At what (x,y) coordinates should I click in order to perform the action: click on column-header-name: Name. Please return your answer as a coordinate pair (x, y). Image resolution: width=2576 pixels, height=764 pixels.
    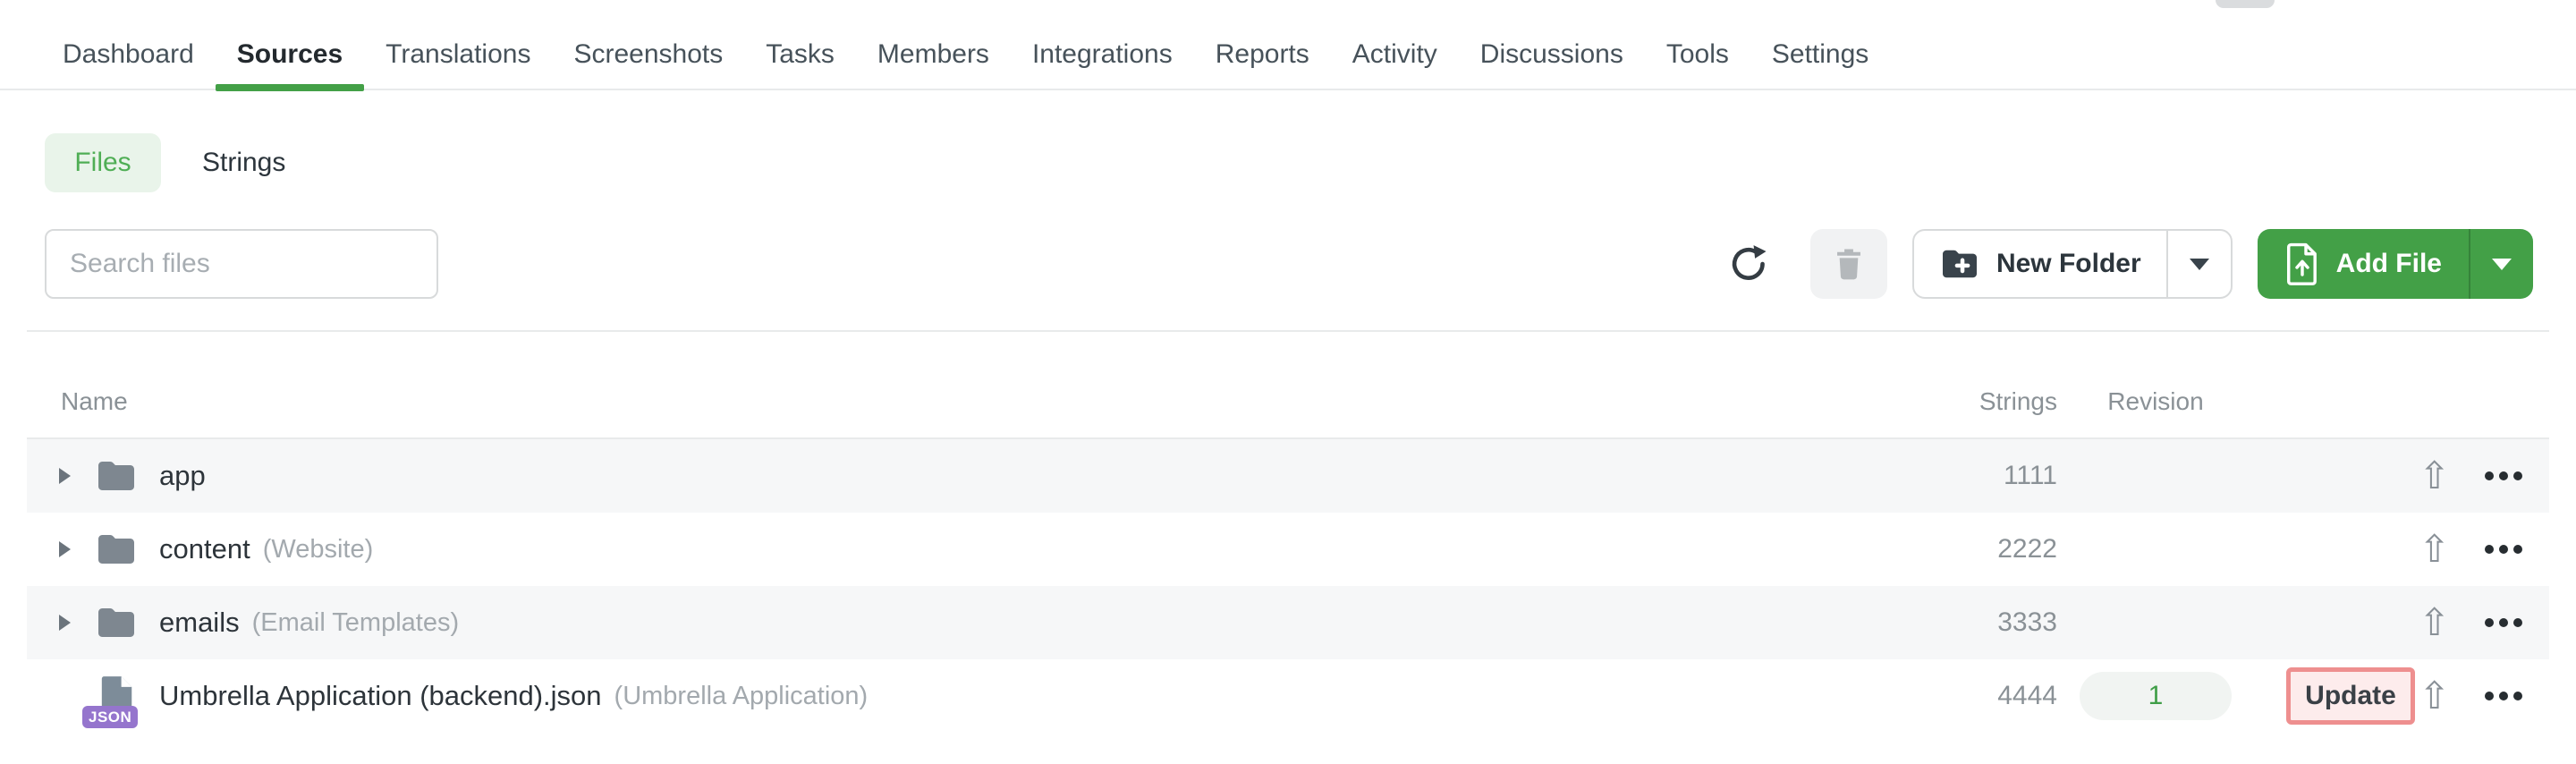
    Looking at the image, I should click on (94, 401).